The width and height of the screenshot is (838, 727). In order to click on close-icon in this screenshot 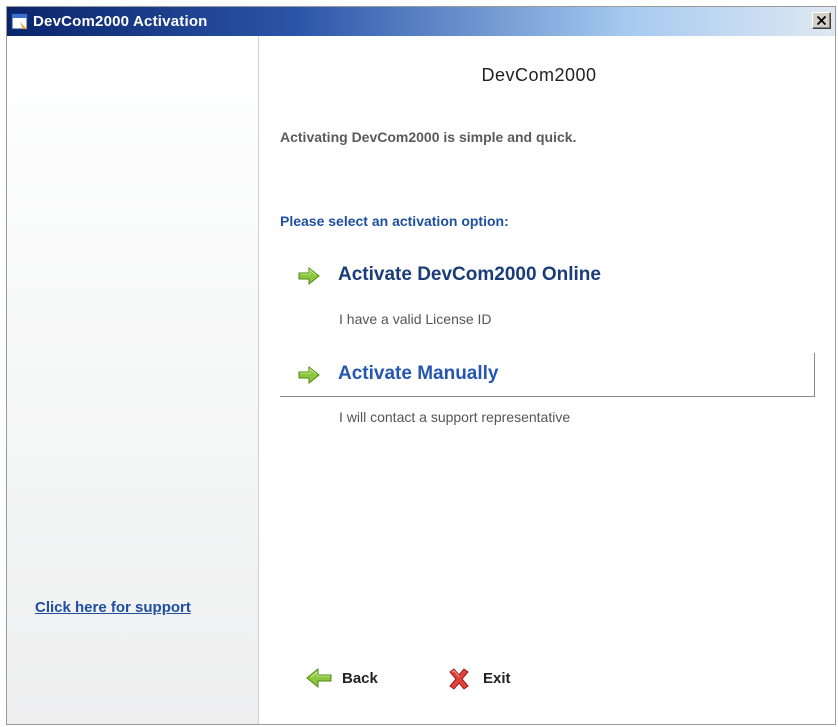, I will do `click(821, 20)`.